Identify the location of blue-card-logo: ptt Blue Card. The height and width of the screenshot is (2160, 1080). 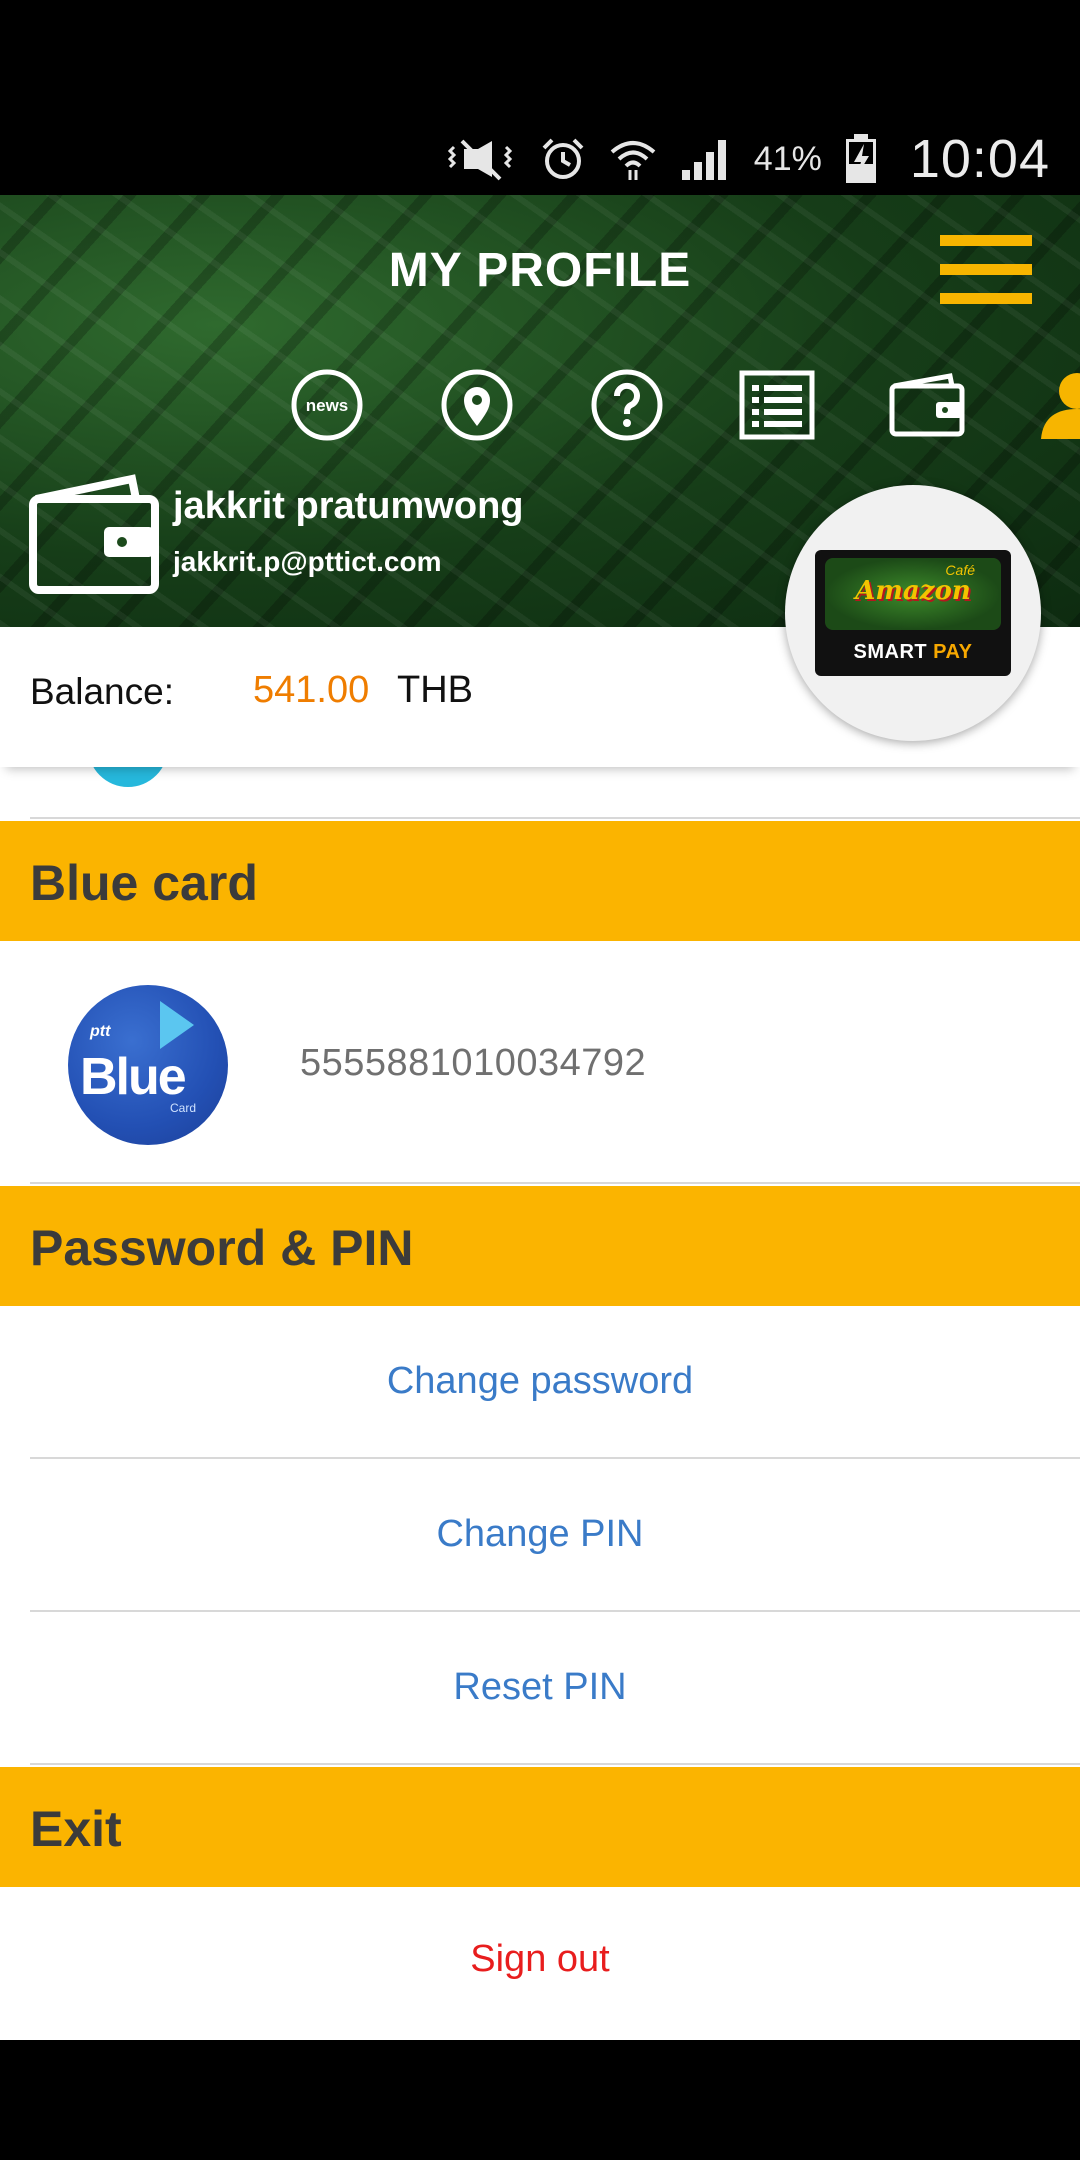
(148, 1065).